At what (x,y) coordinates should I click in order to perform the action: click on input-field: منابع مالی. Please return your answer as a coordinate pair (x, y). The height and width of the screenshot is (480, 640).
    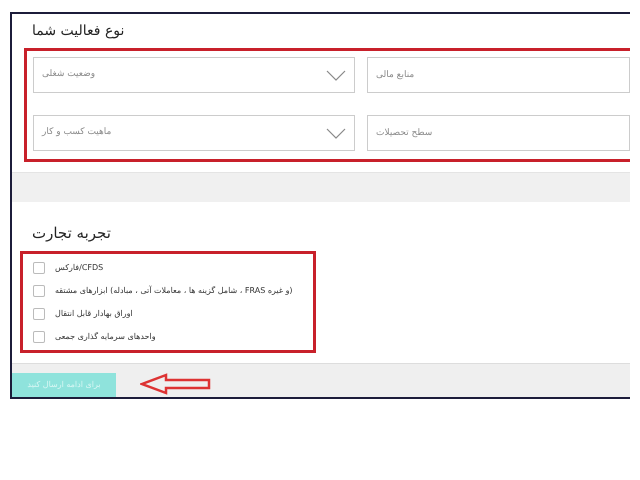
    Looking at the image, I should click on (498, 75).